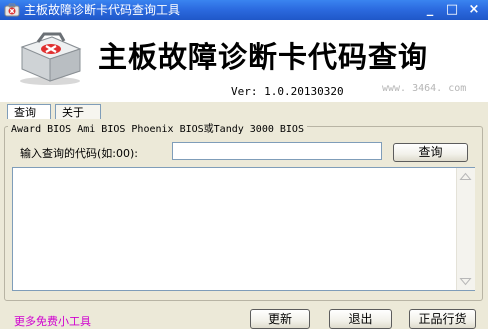 The width and height of the screenshot is (488, 329). Describe the element at coordinates (50, 56) in the screenshot. I see `first-aid-kit-icon` at that location.